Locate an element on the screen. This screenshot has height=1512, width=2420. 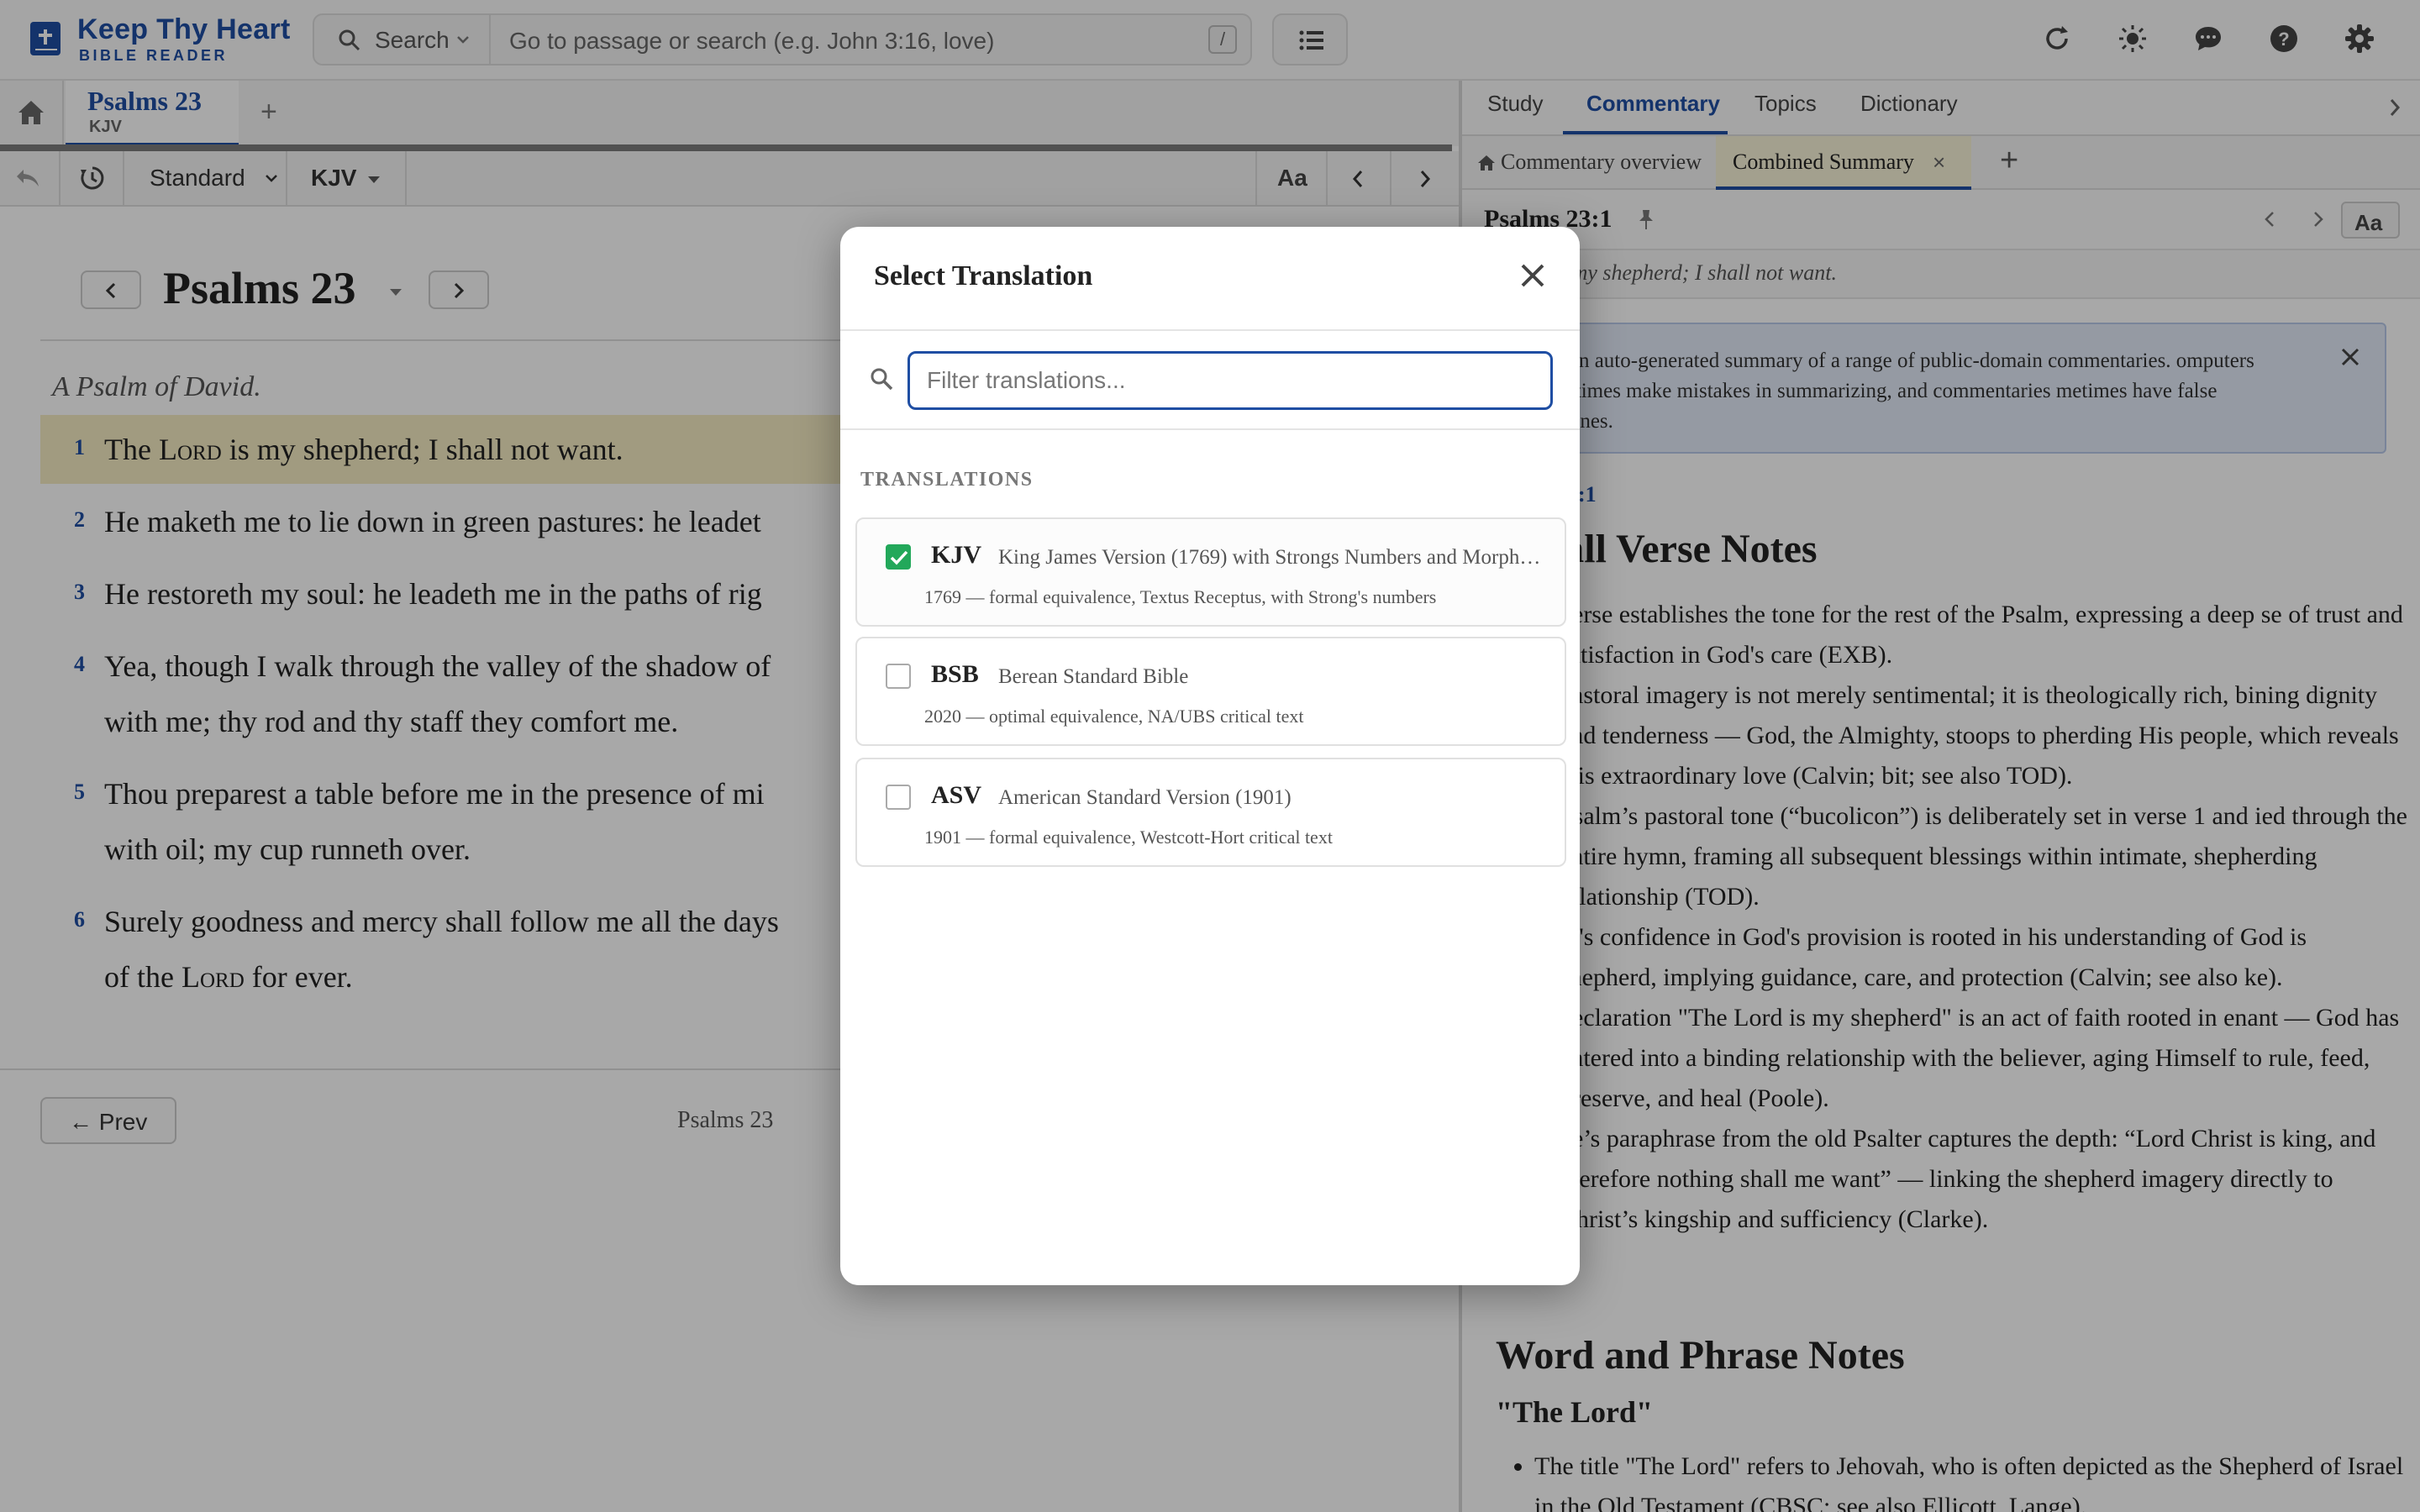
translation-abbr: ASV is located at coordinates (957, 795).